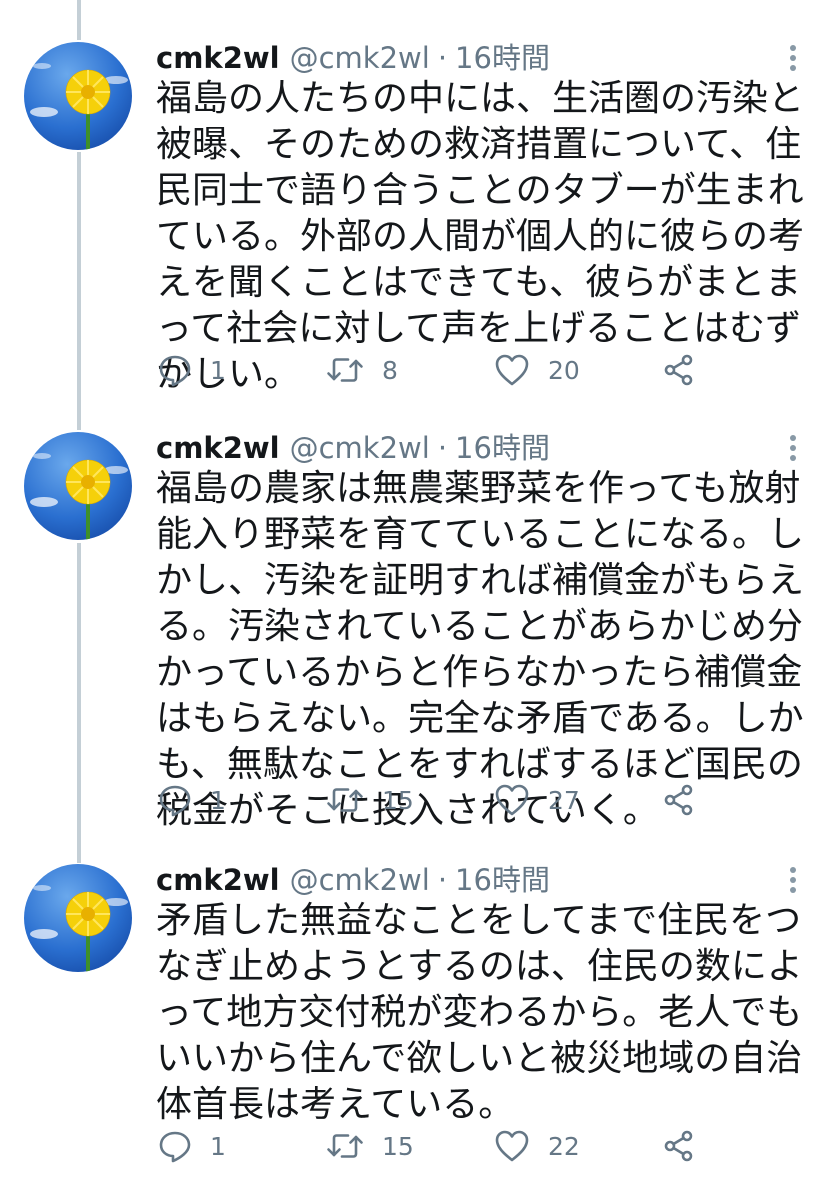  I want to click on retweet-button: 8, so click(362, 370).